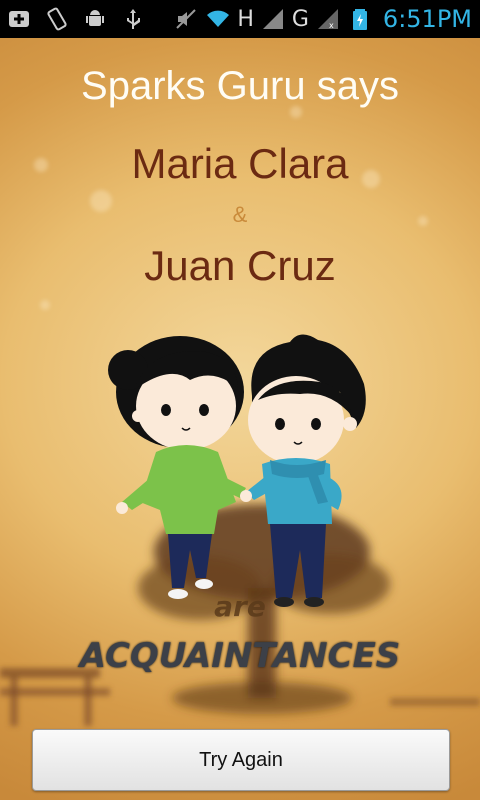 The image size is (480, 800). What do you see at coordinates (186, 19) in the screenshot?
I see `mute-icon` at bounding box center [186, 19].